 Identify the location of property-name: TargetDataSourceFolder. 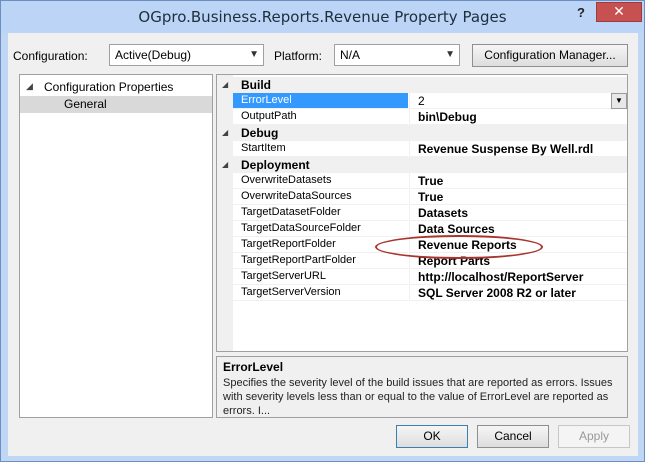
(320, 229).